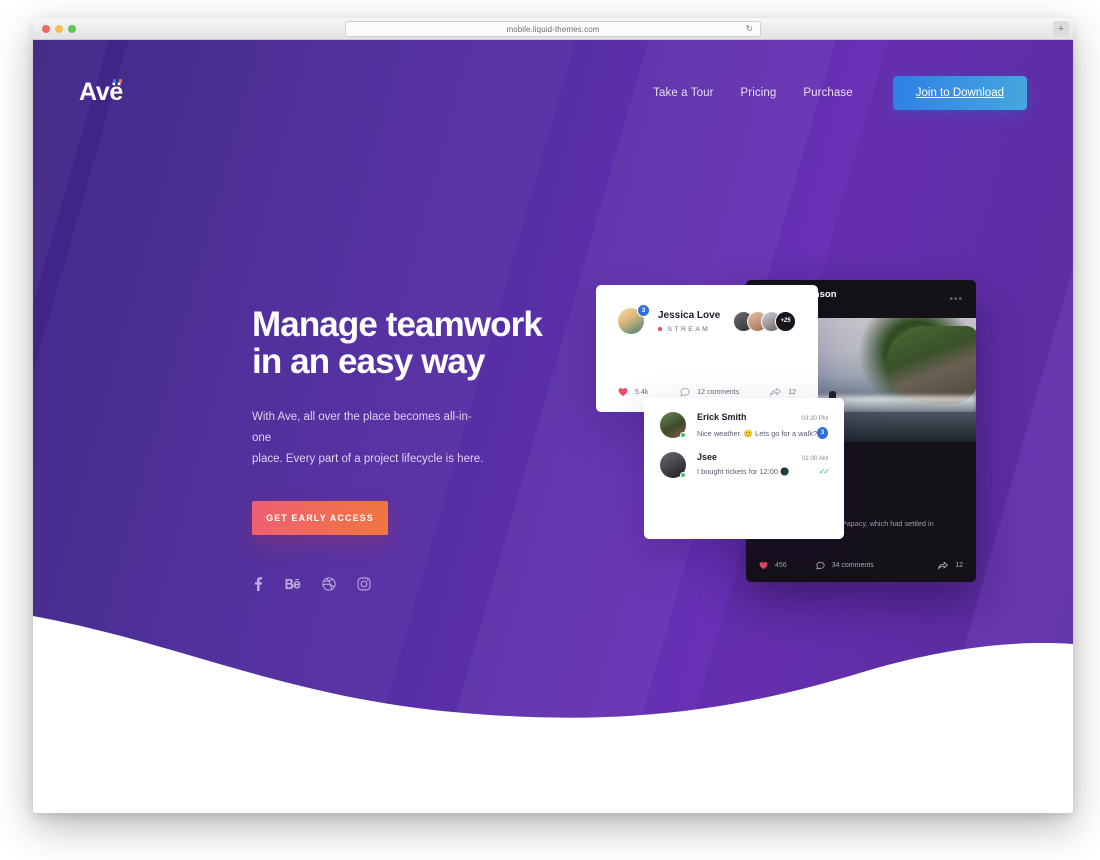 The image size is (1100, 860). Describe the element at coordinates (956, 299) in the screenshot. I see `more-options-icon: •••` at that location.